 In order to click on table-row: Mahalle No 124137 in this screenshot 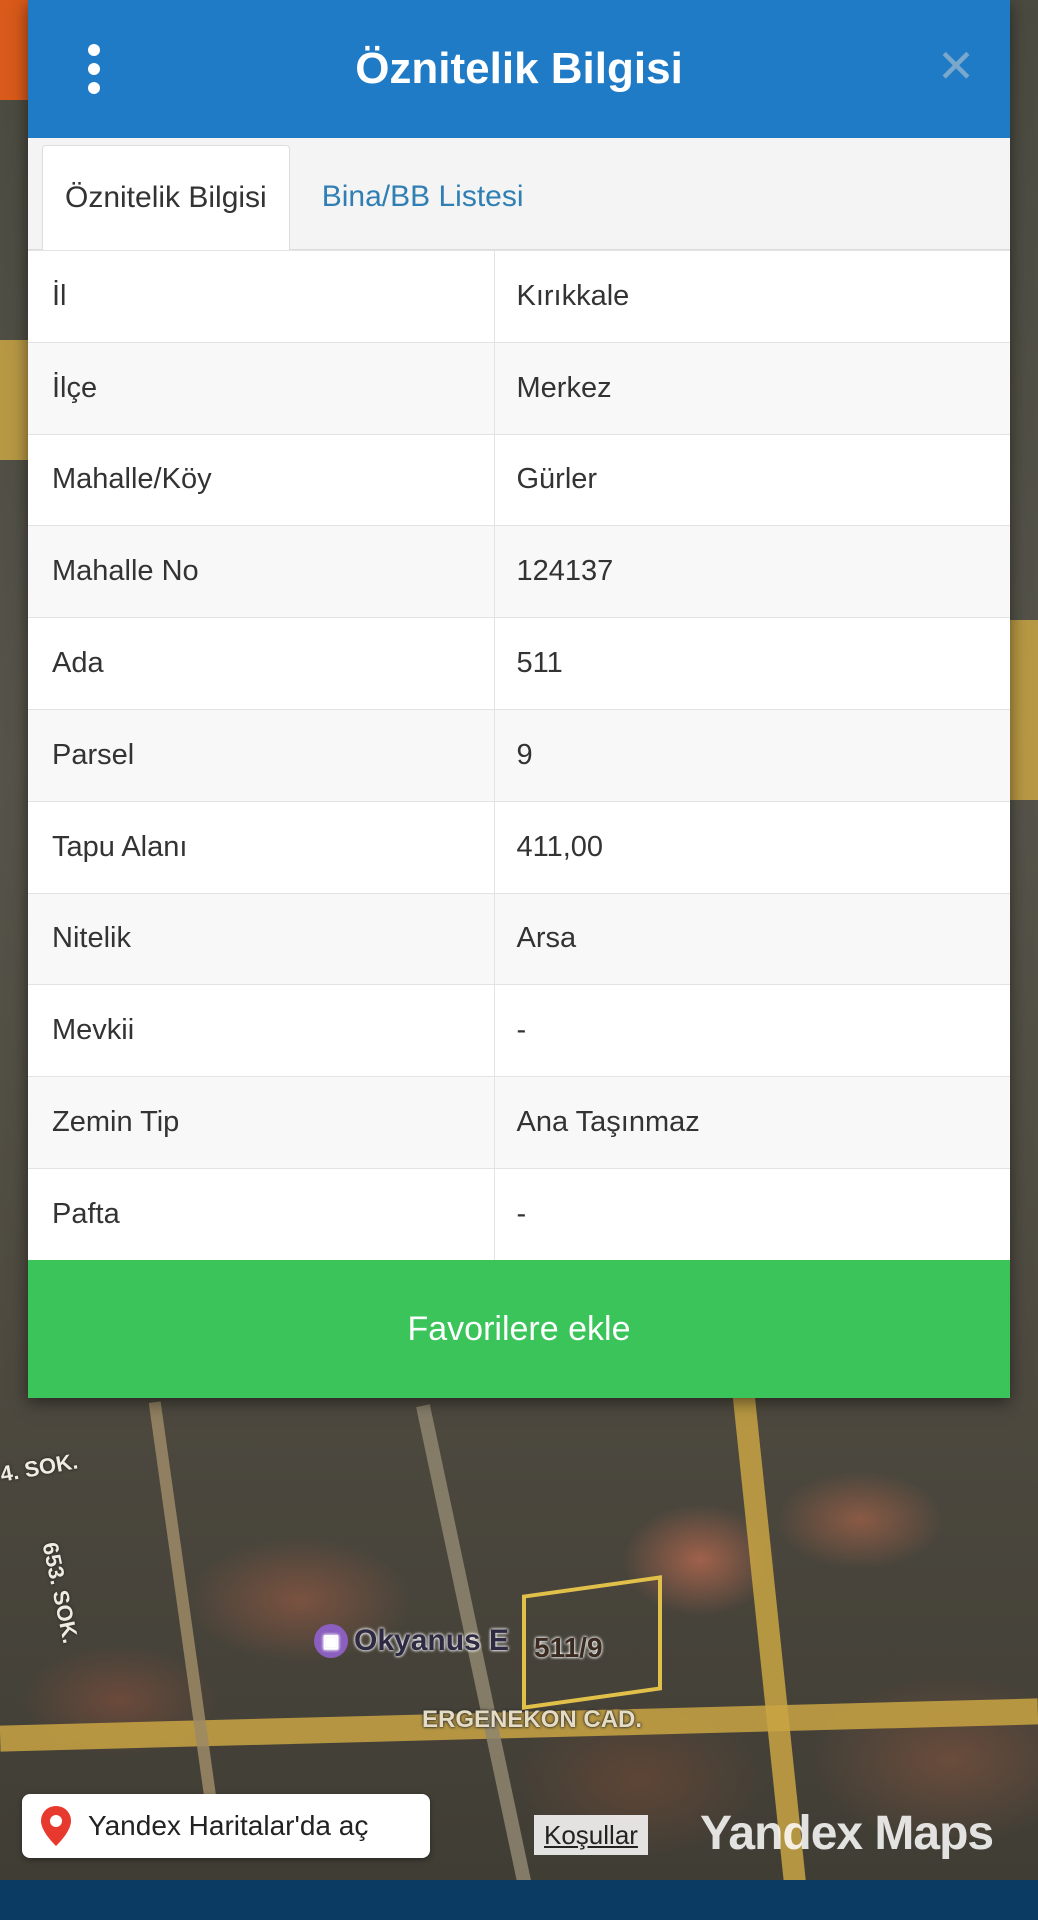, I will do `click(519, 571)`.